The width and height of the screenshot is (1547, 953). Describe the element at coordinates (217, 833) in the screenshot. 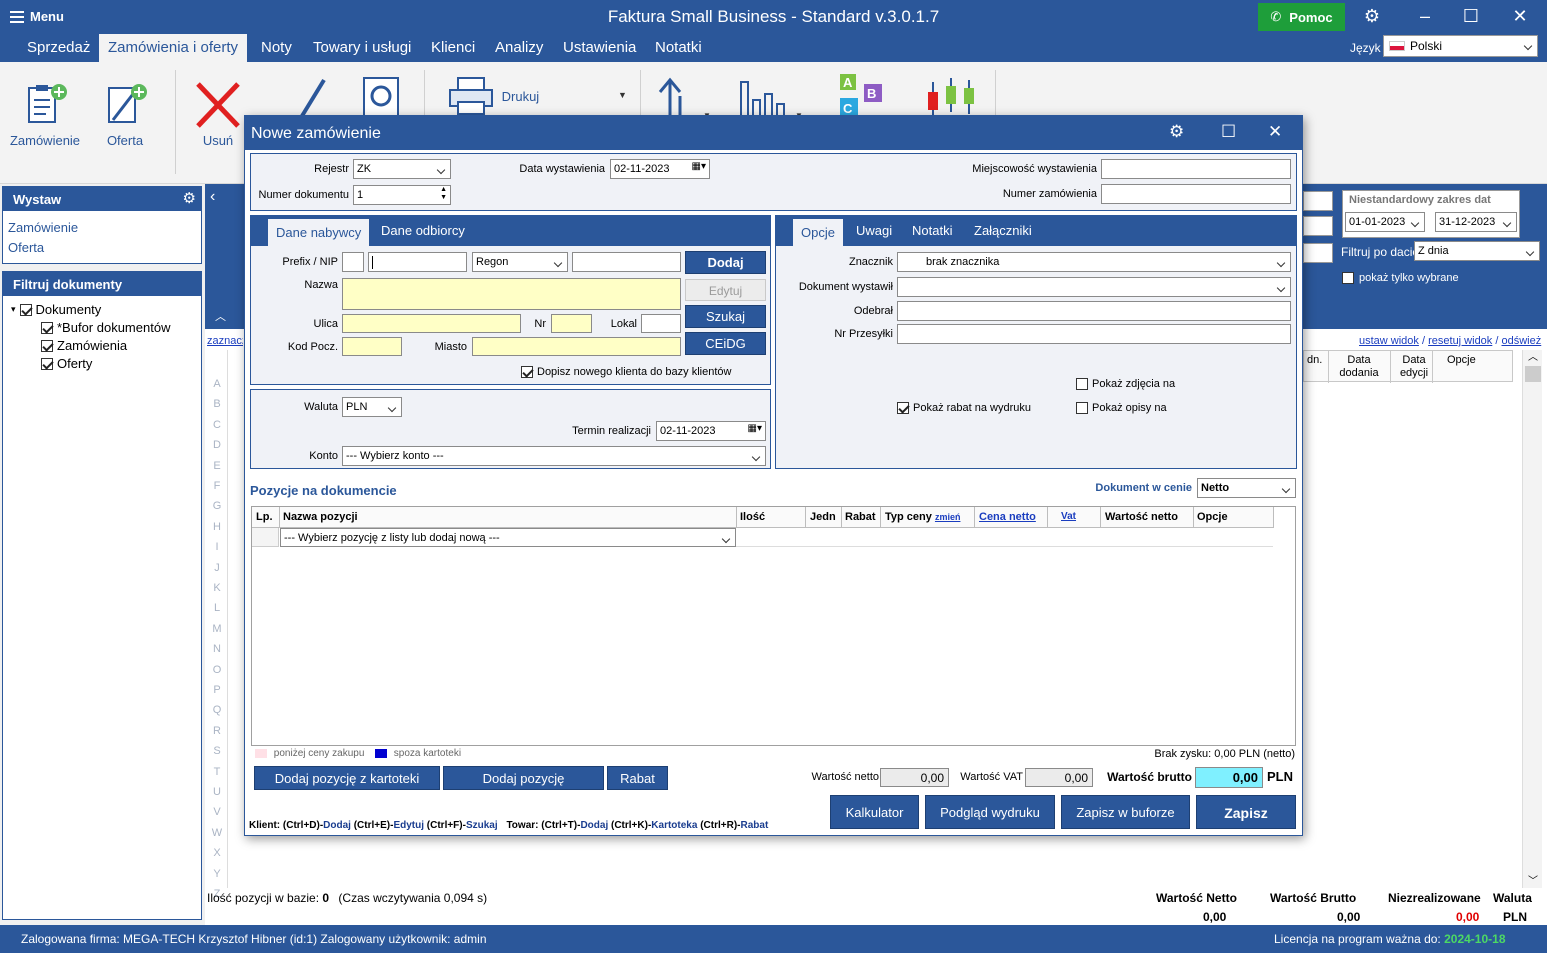

I see `alphabet-letter: W` at that location.